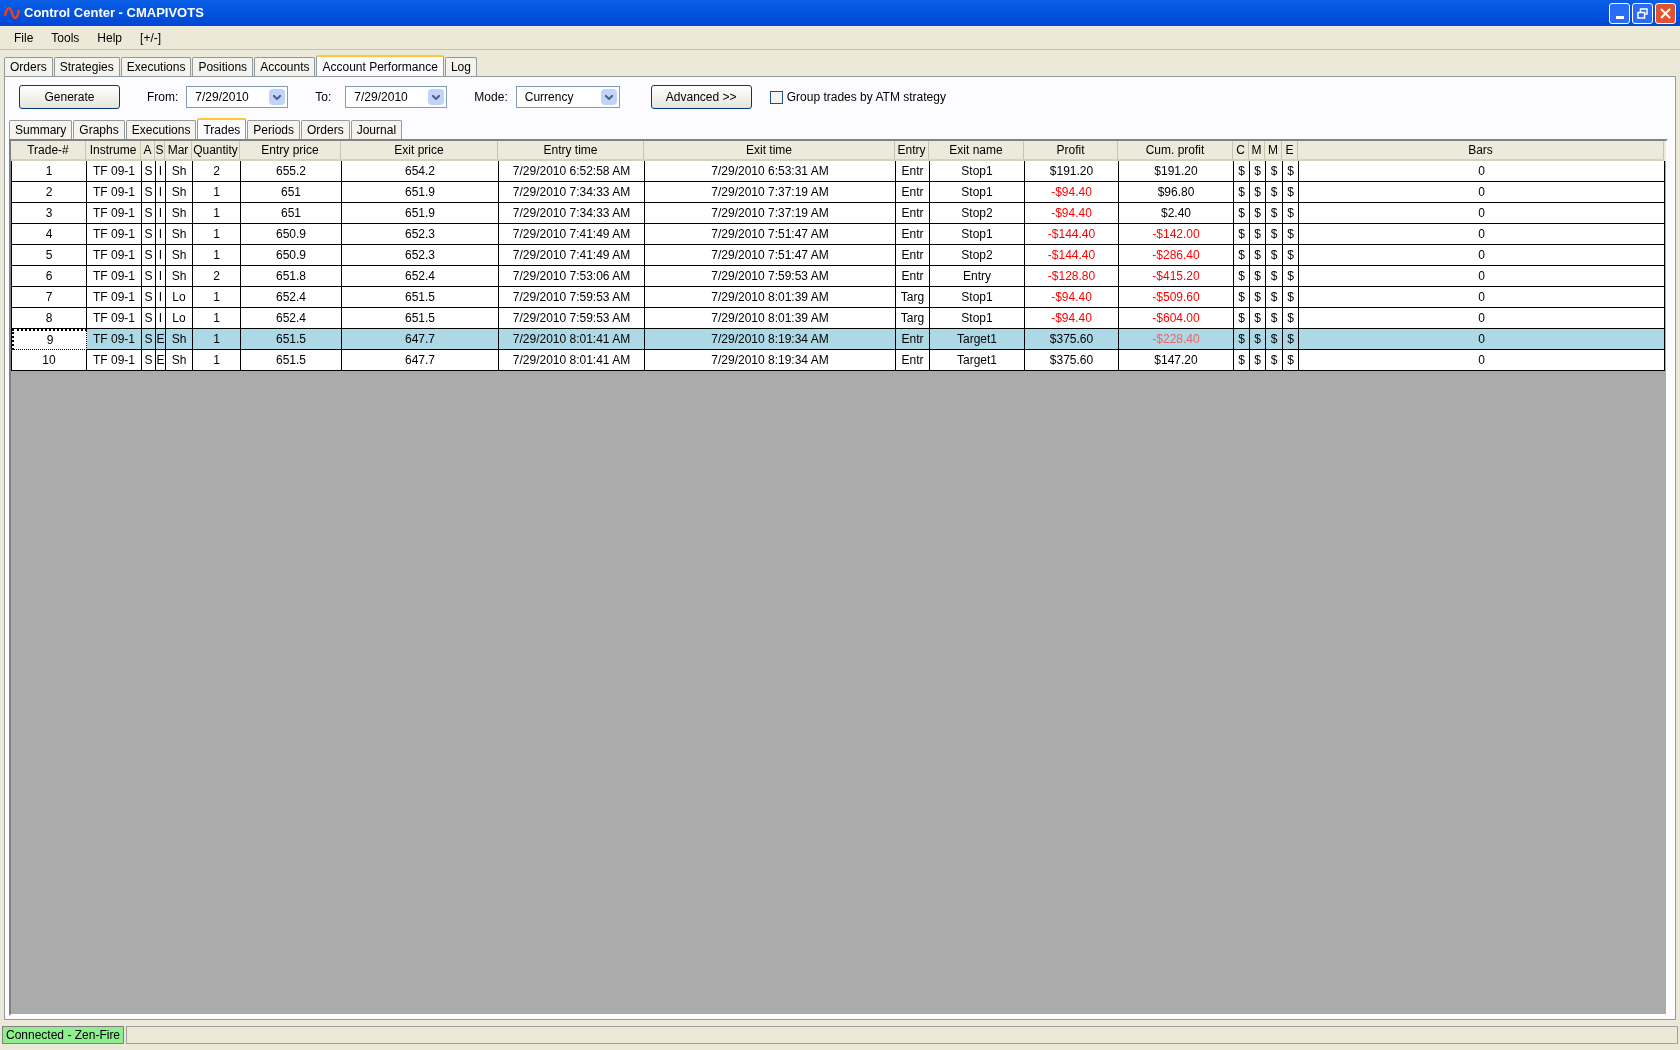  What do you see at coordinates (866, 97) in the screenshot?
I see `group-trades-label: Group trades by ATM strategy` at bounding box center [866, 97].